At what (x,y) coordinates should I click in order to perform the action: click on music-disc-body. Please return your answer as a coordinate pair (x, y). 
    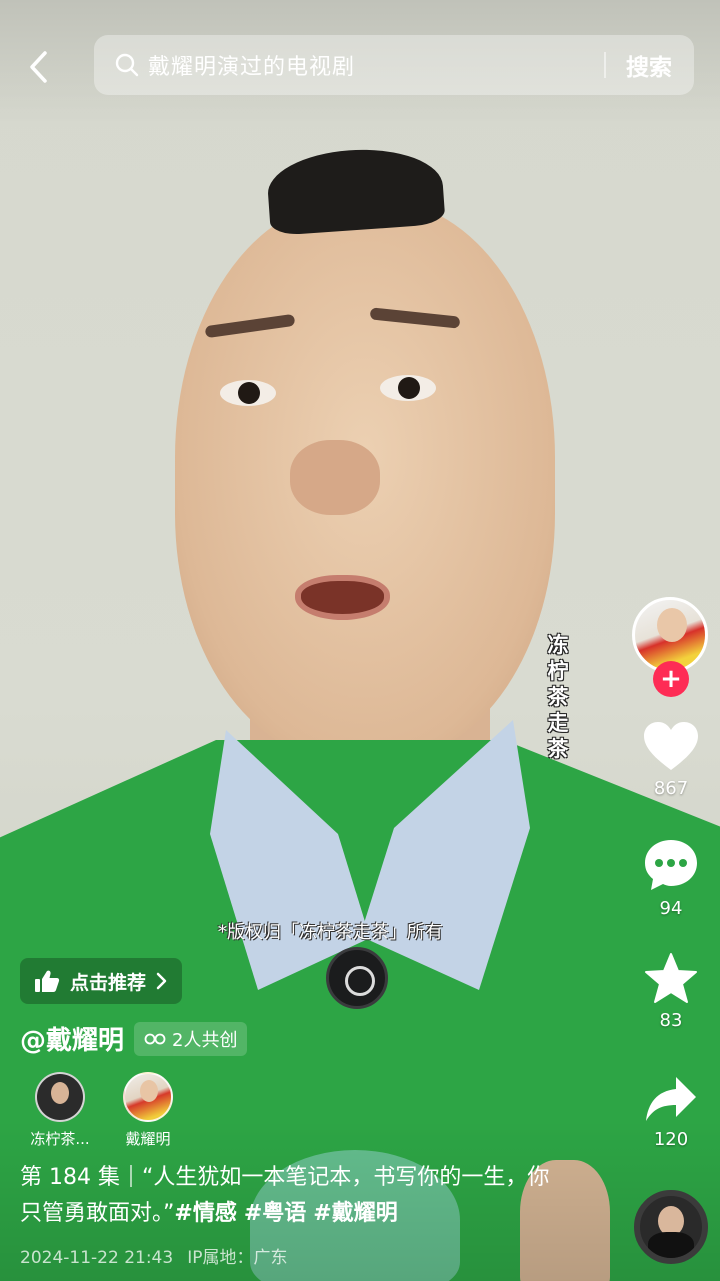
    Looking at the image, I should click on (671, 1245).